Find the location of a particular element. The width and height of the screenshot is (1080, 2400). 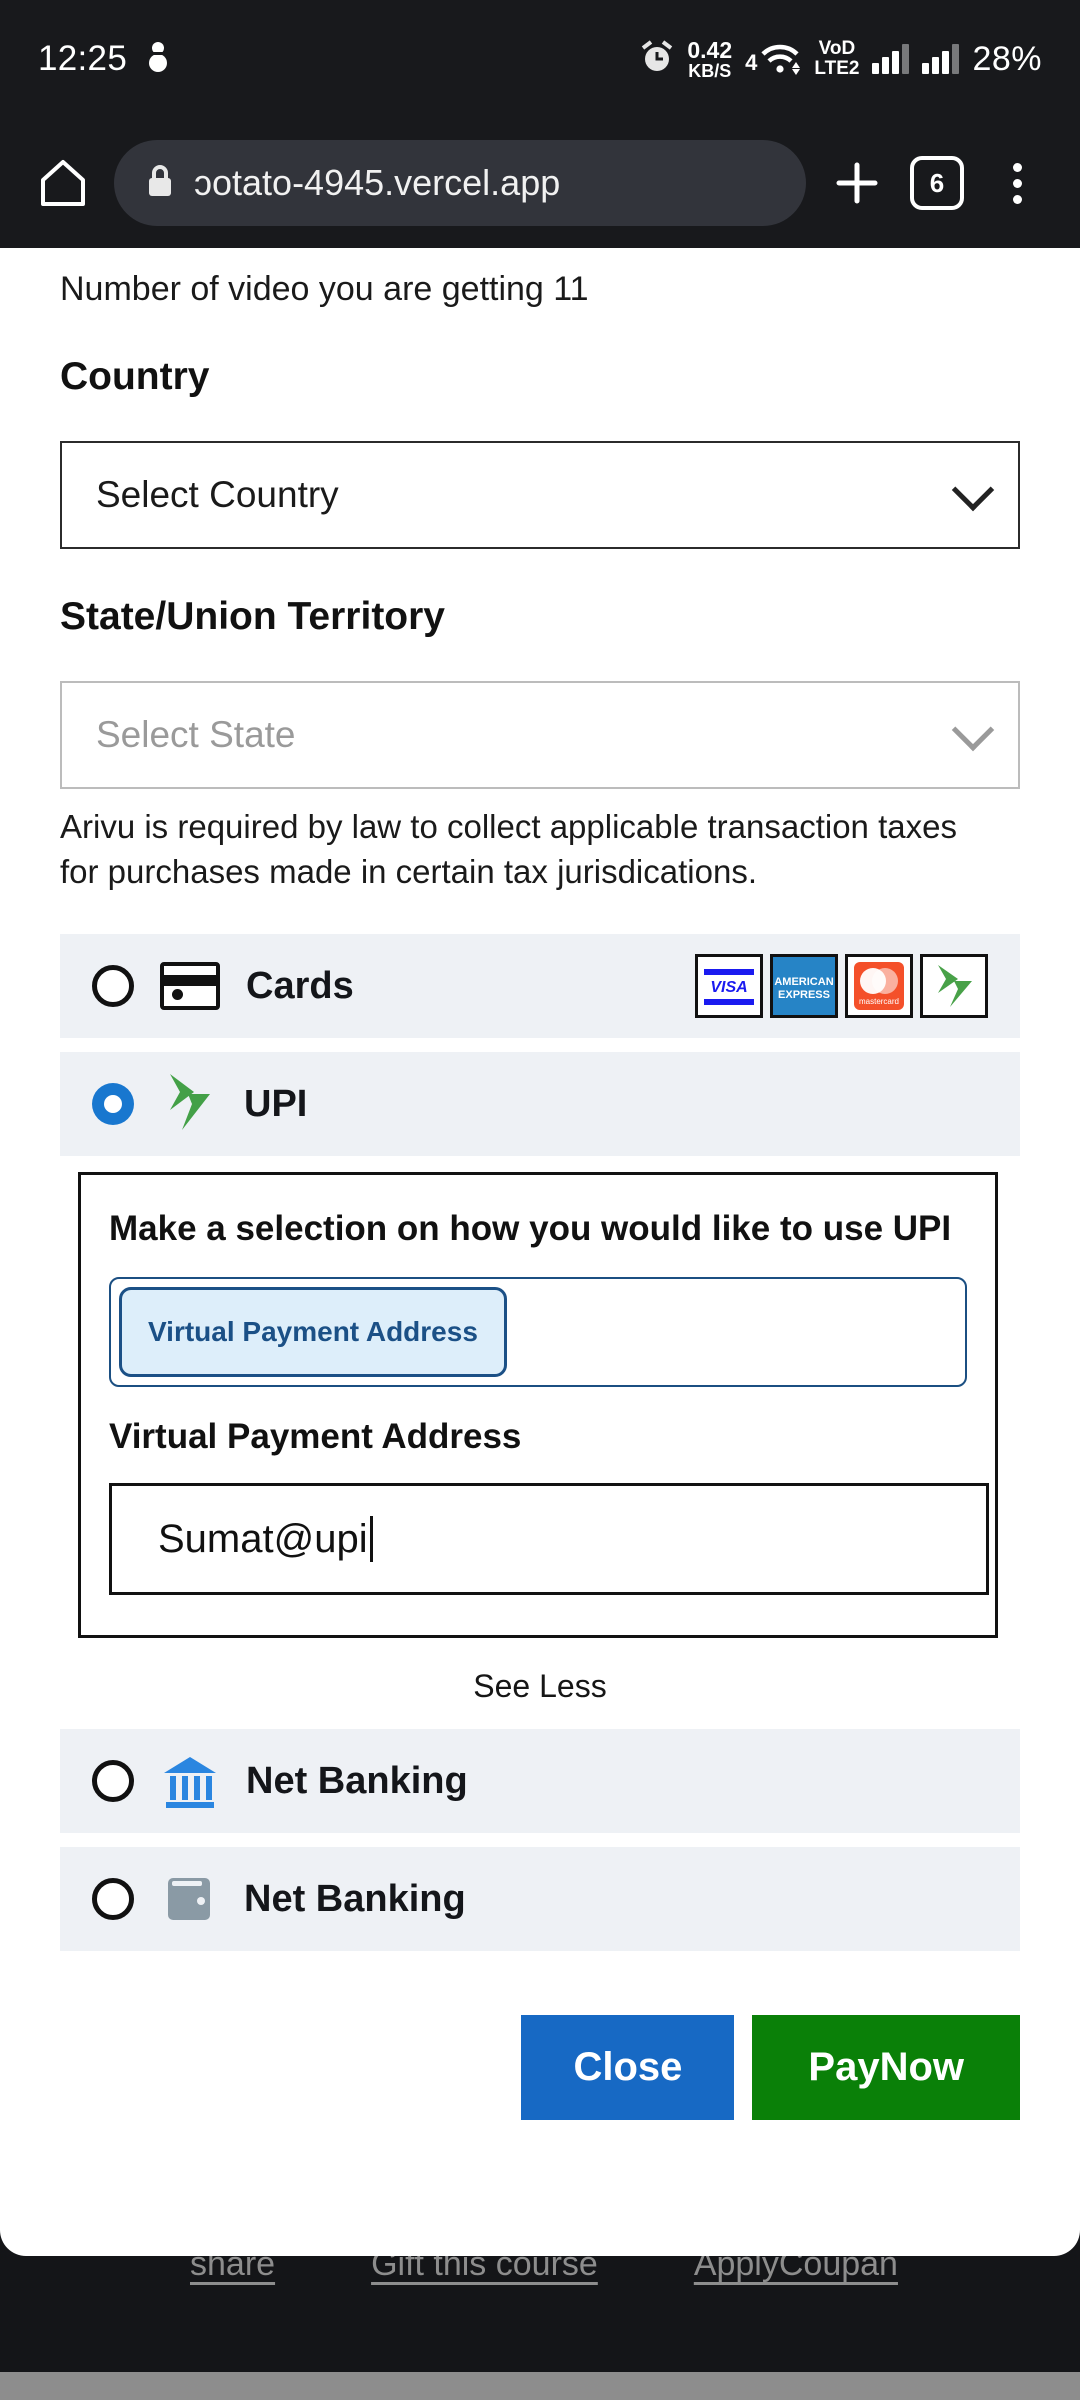

signal-sim1-icon is located at coordinates (891, 59).